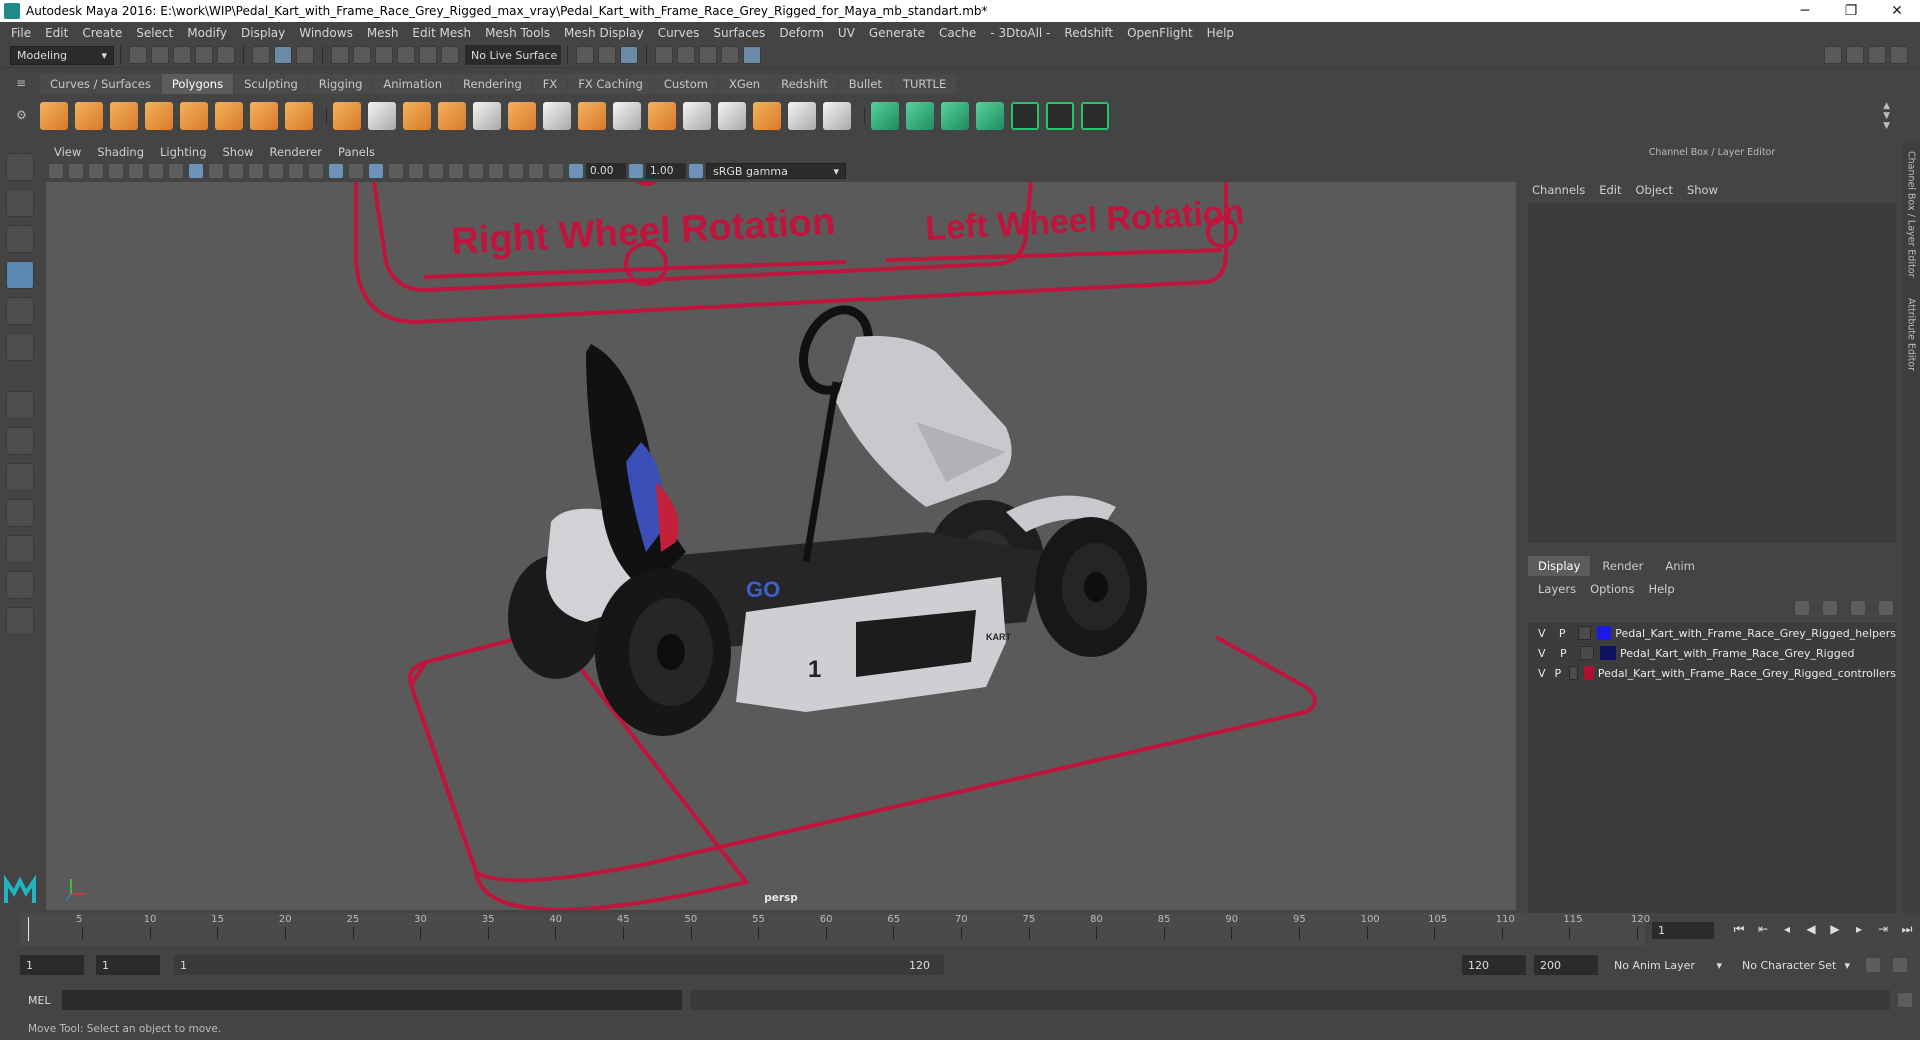 The image size is (1920, 1040). I want to click on snap-grid-icon, so click(340, 55).